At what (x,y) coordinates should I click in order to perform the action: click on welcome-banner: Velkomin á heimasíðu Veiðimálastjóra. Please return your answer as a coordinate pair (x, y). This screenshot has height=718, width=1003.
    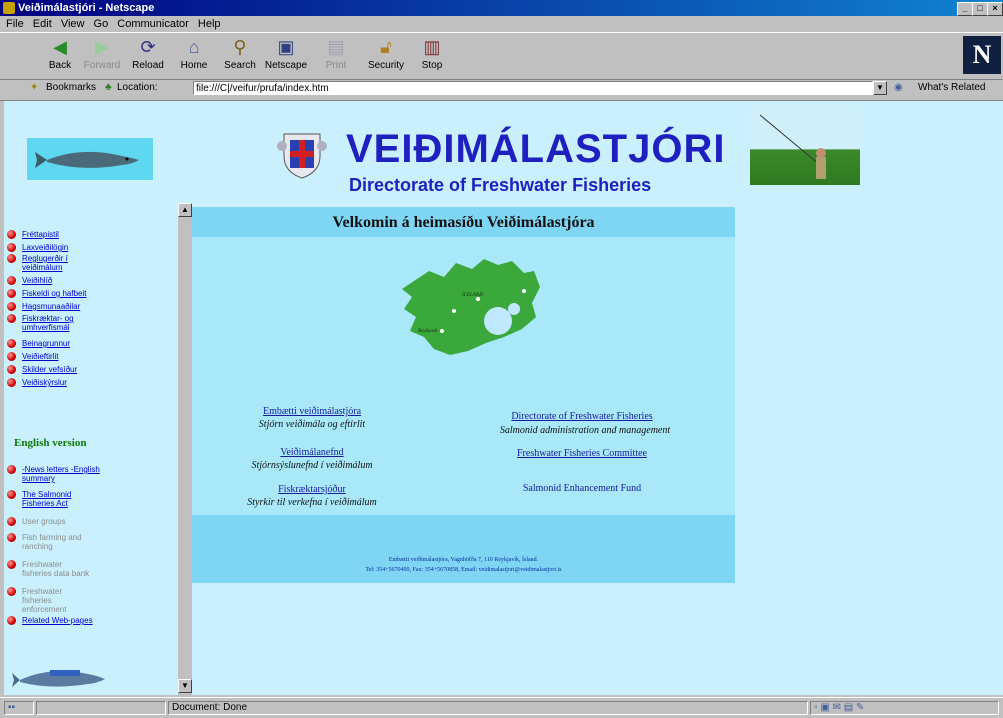
    Looking at the image, I should click on (463, 222).